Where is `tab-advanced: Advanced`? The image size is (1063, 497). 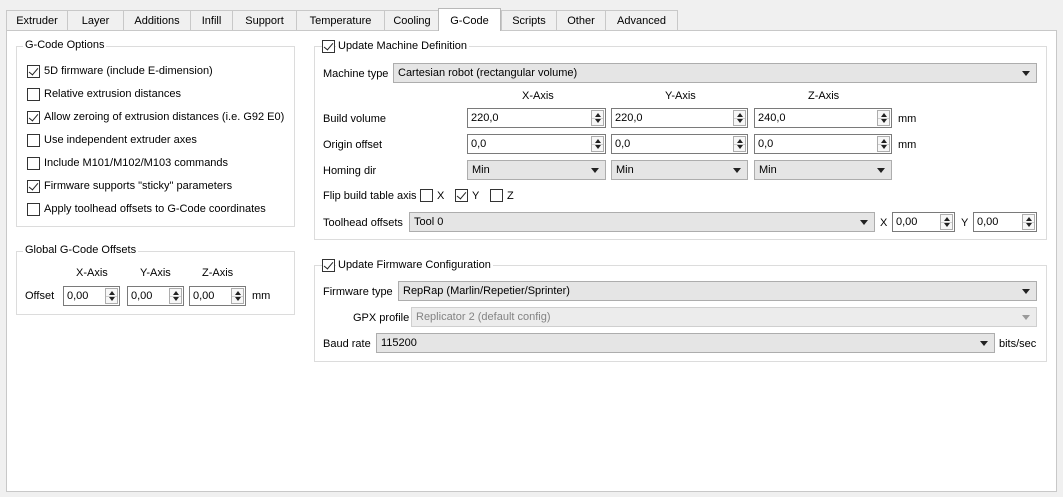 tab-advanced: Advanced is located at coordinates (641, 20).